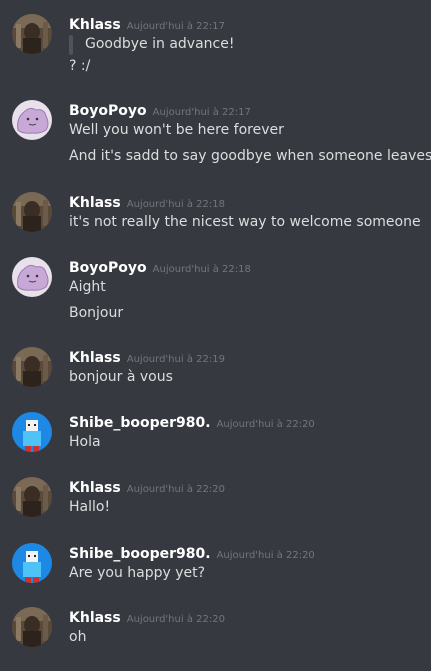 Image resolution: width=431 pixels, height=671 pixels. I want to click on message-header: BoyoPoyo Aujourd'hui à 22:17, so click(160, 110).